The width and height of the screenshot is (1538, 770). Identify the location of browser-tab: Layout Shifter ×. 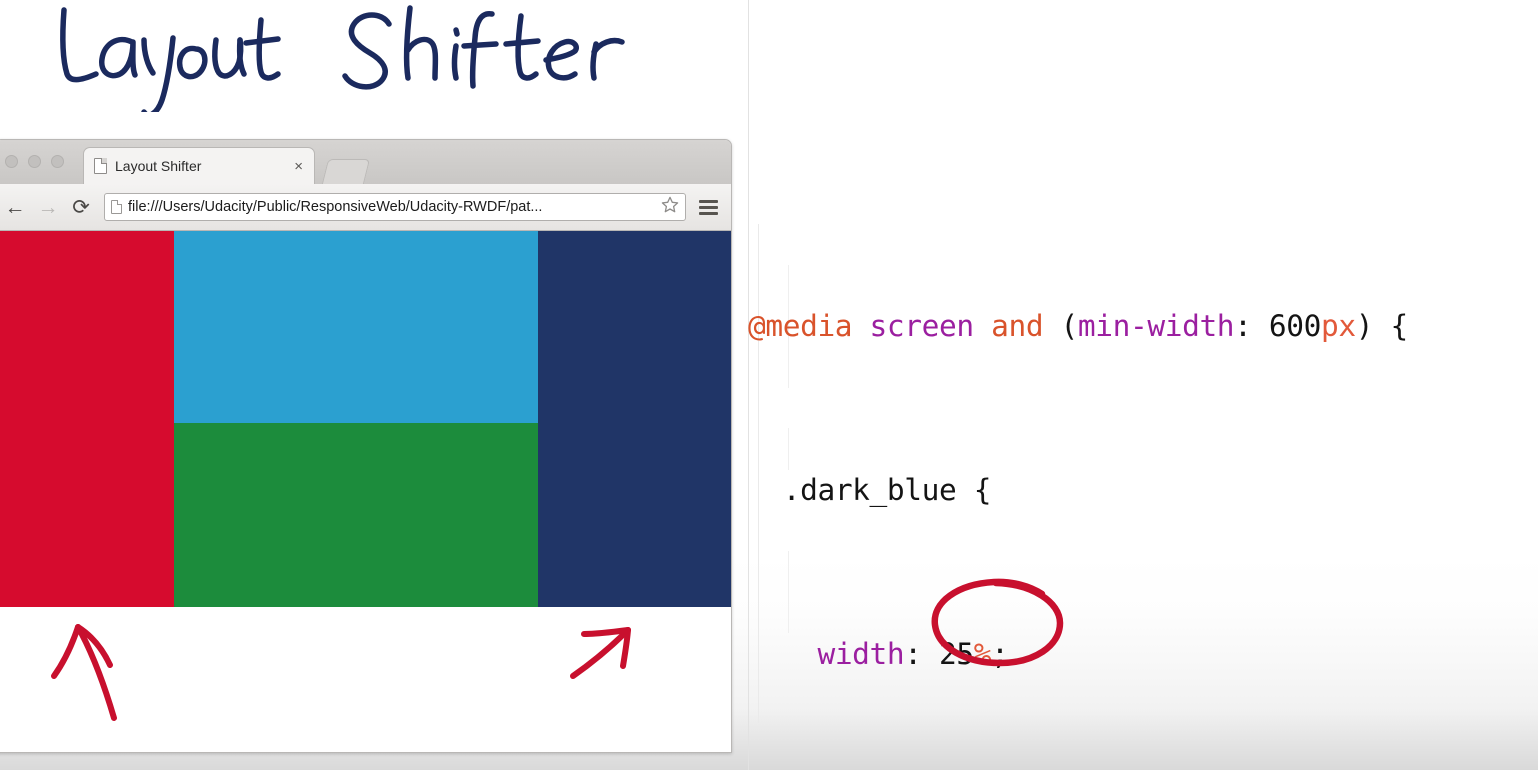
(199, 165).